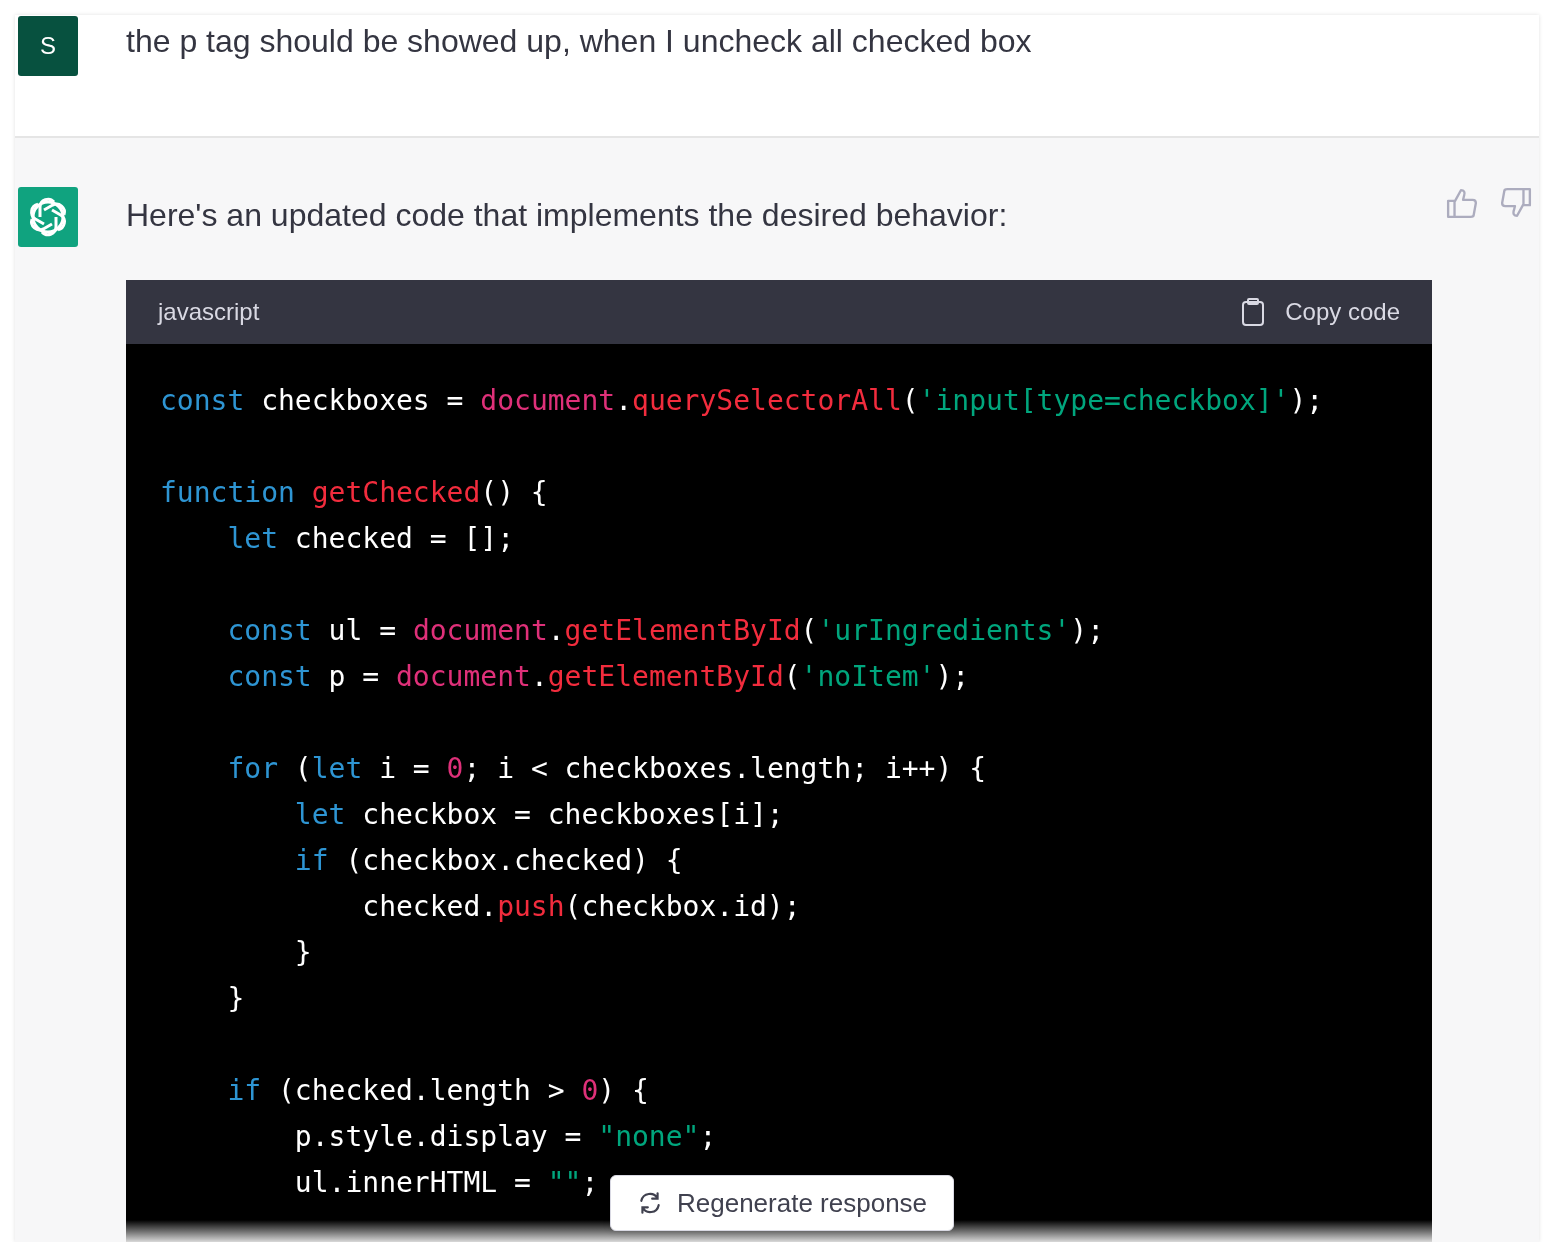  I want to click on code-line: ul.innerHTML = "";, so click(446, 1183).